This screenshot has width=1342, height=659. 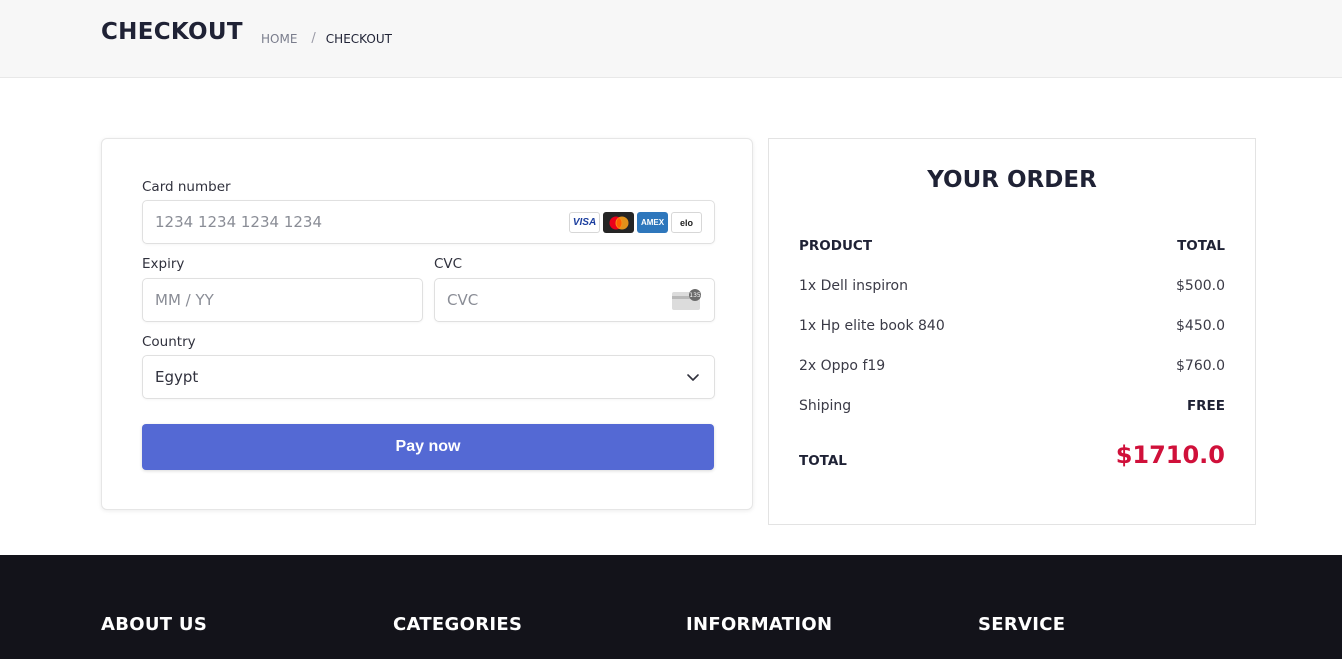 What do you see at coordinates (836, 246) in the screenshot?
I see `product-column-header: PRODUCT` at bounding box center [836, 246].